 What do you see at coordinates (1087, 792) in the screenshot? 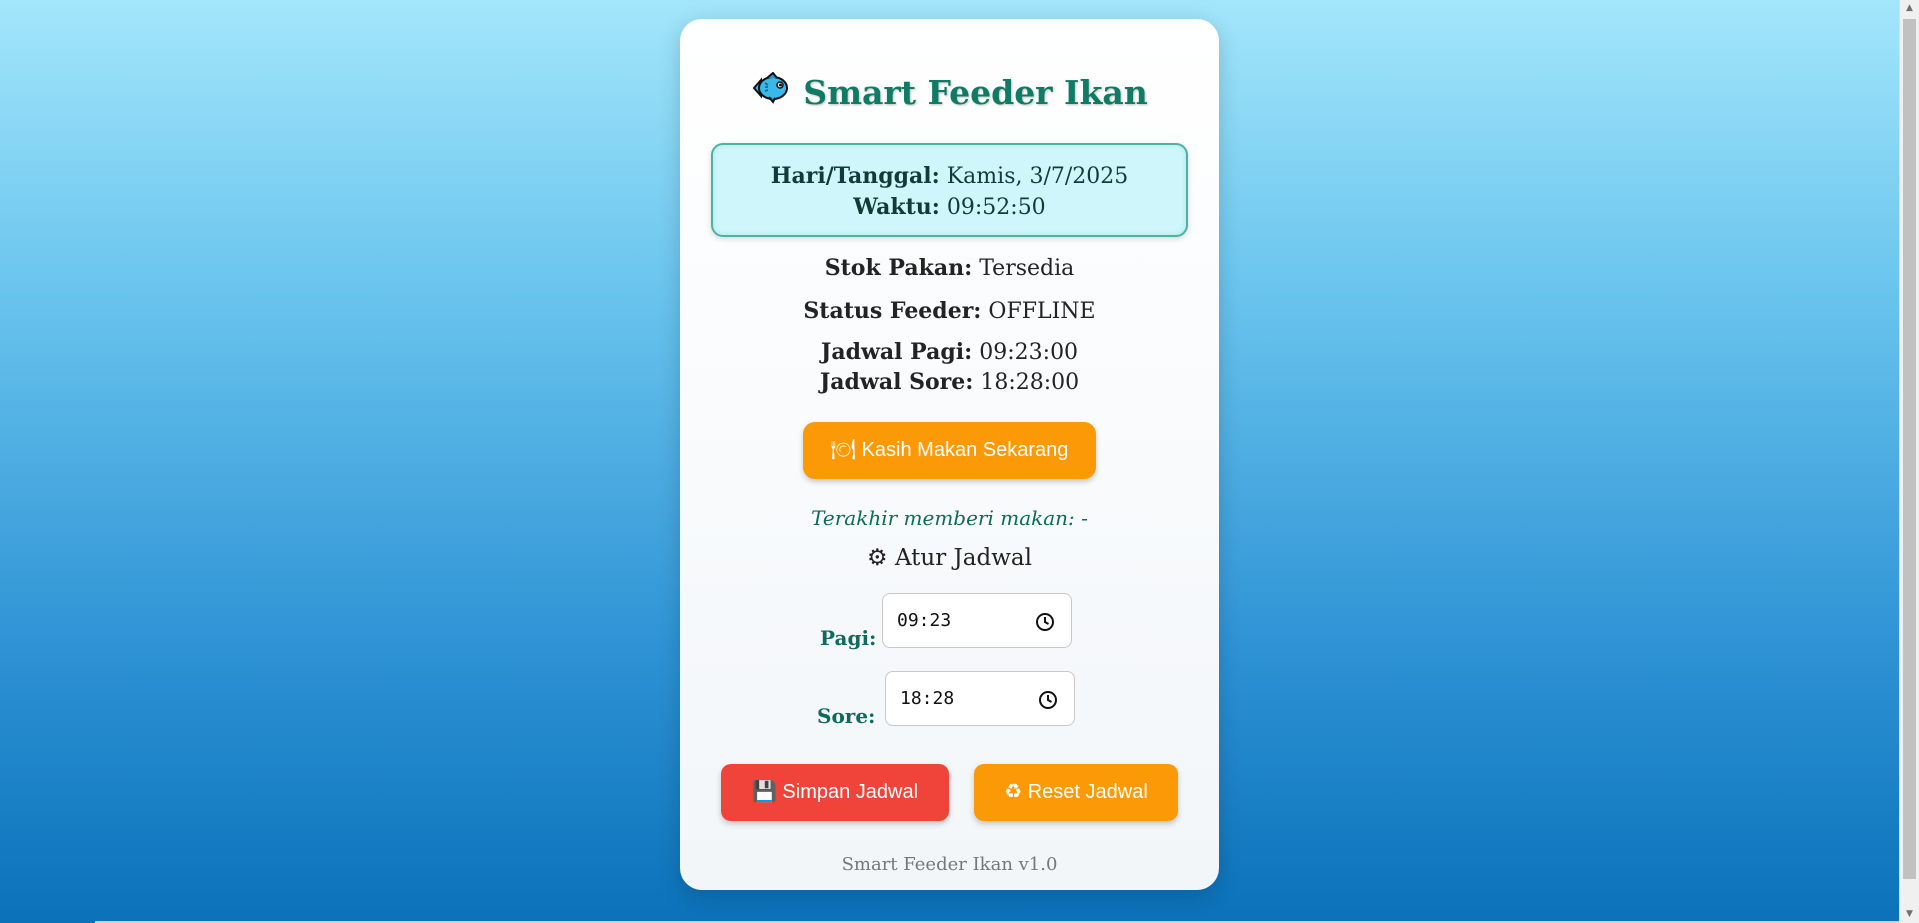
I see `reset-schedule-label: Reset Jadwal` at bounding box center [1087, 792].